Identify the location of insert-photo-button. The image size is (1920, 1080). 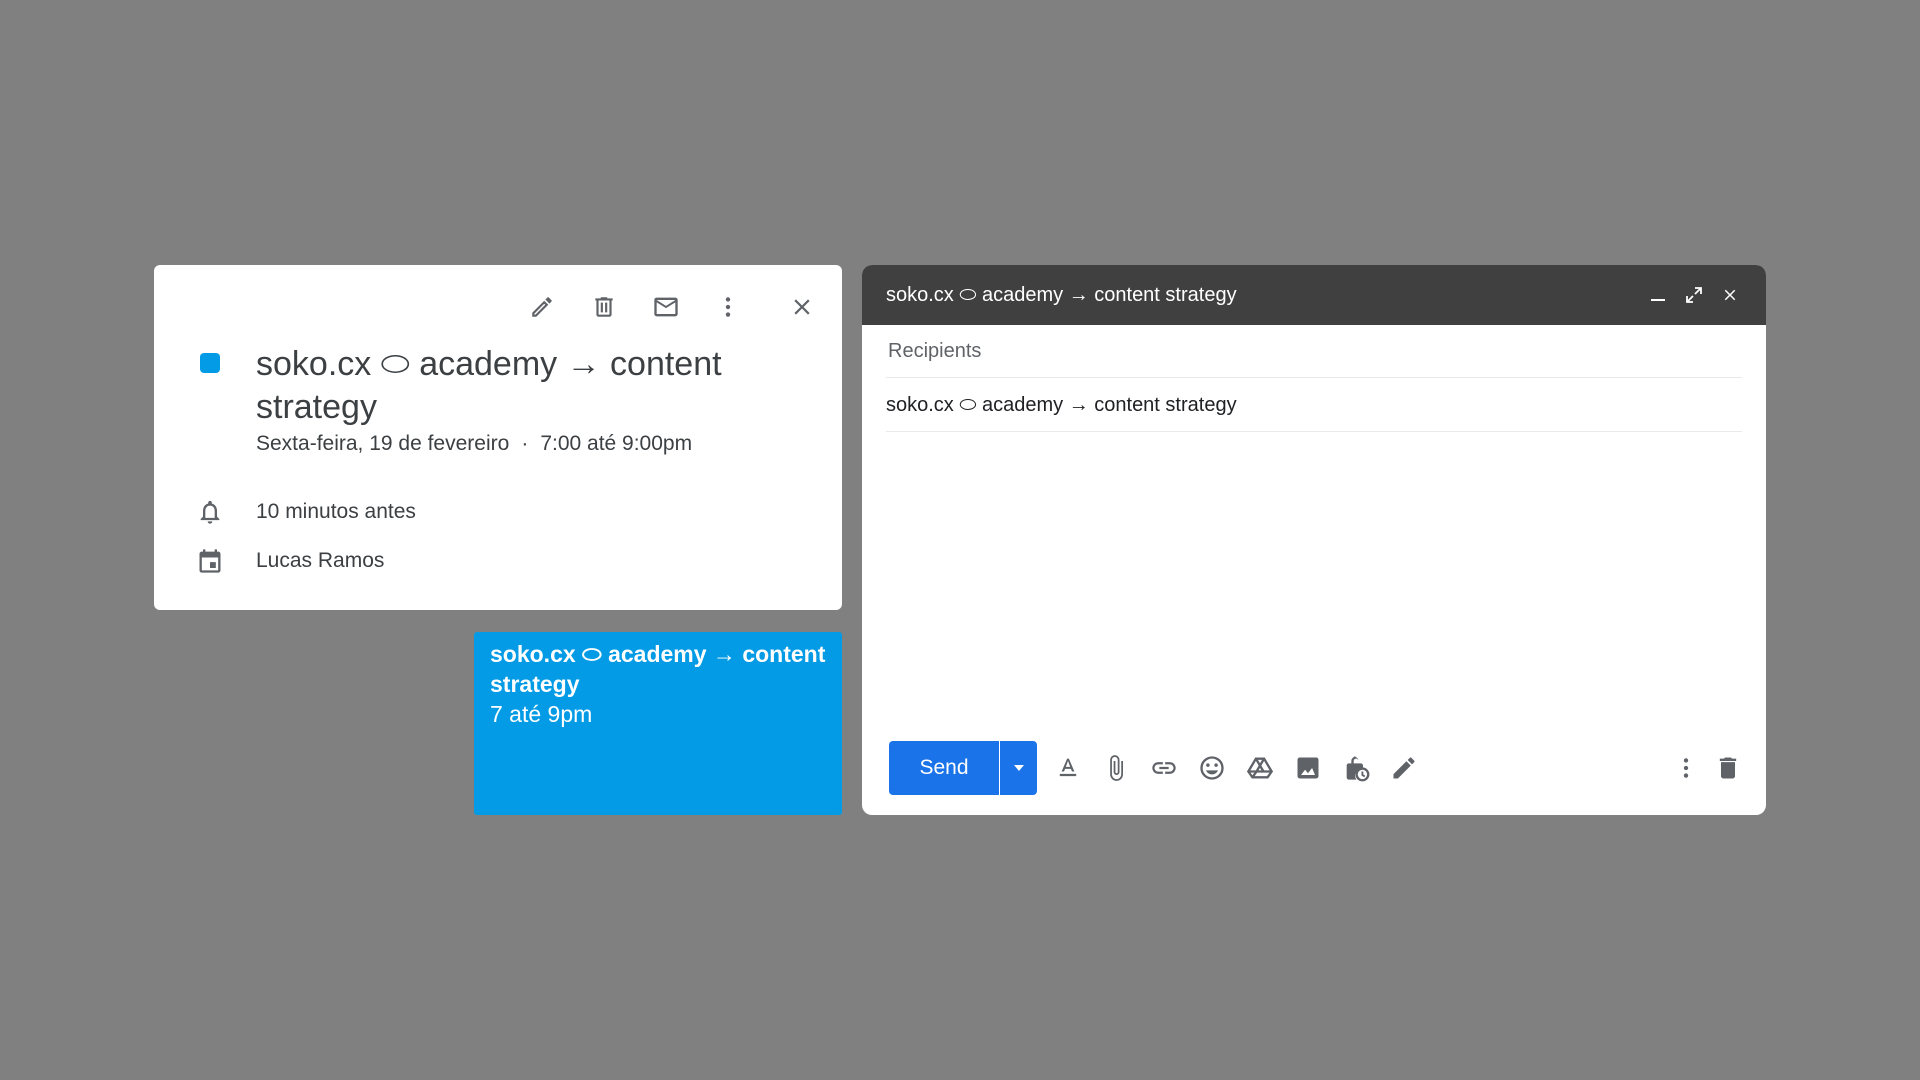
(1308, 768).